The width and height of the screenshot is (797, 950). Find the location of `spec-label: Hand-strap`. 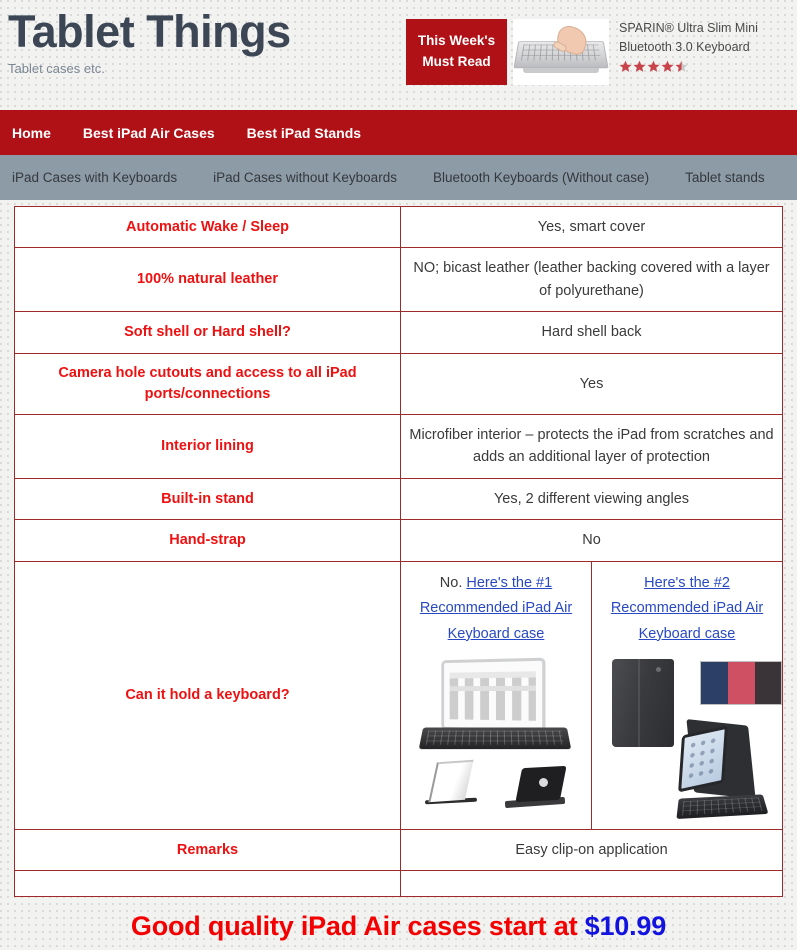

spec-label: Hand-strap is located at coordinates (207, 540).